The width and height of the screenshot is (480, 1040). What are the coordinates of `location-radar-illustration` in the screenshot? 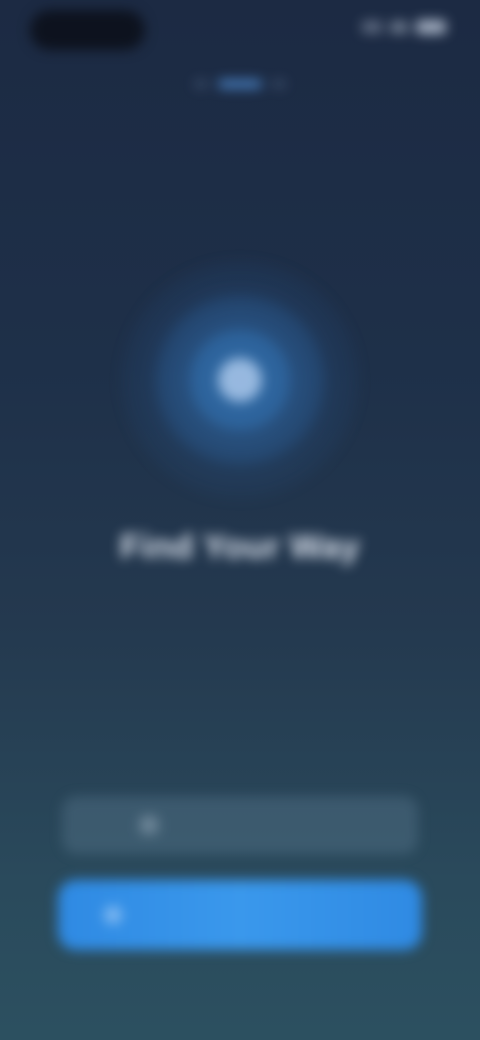 It's located at (240, 380).